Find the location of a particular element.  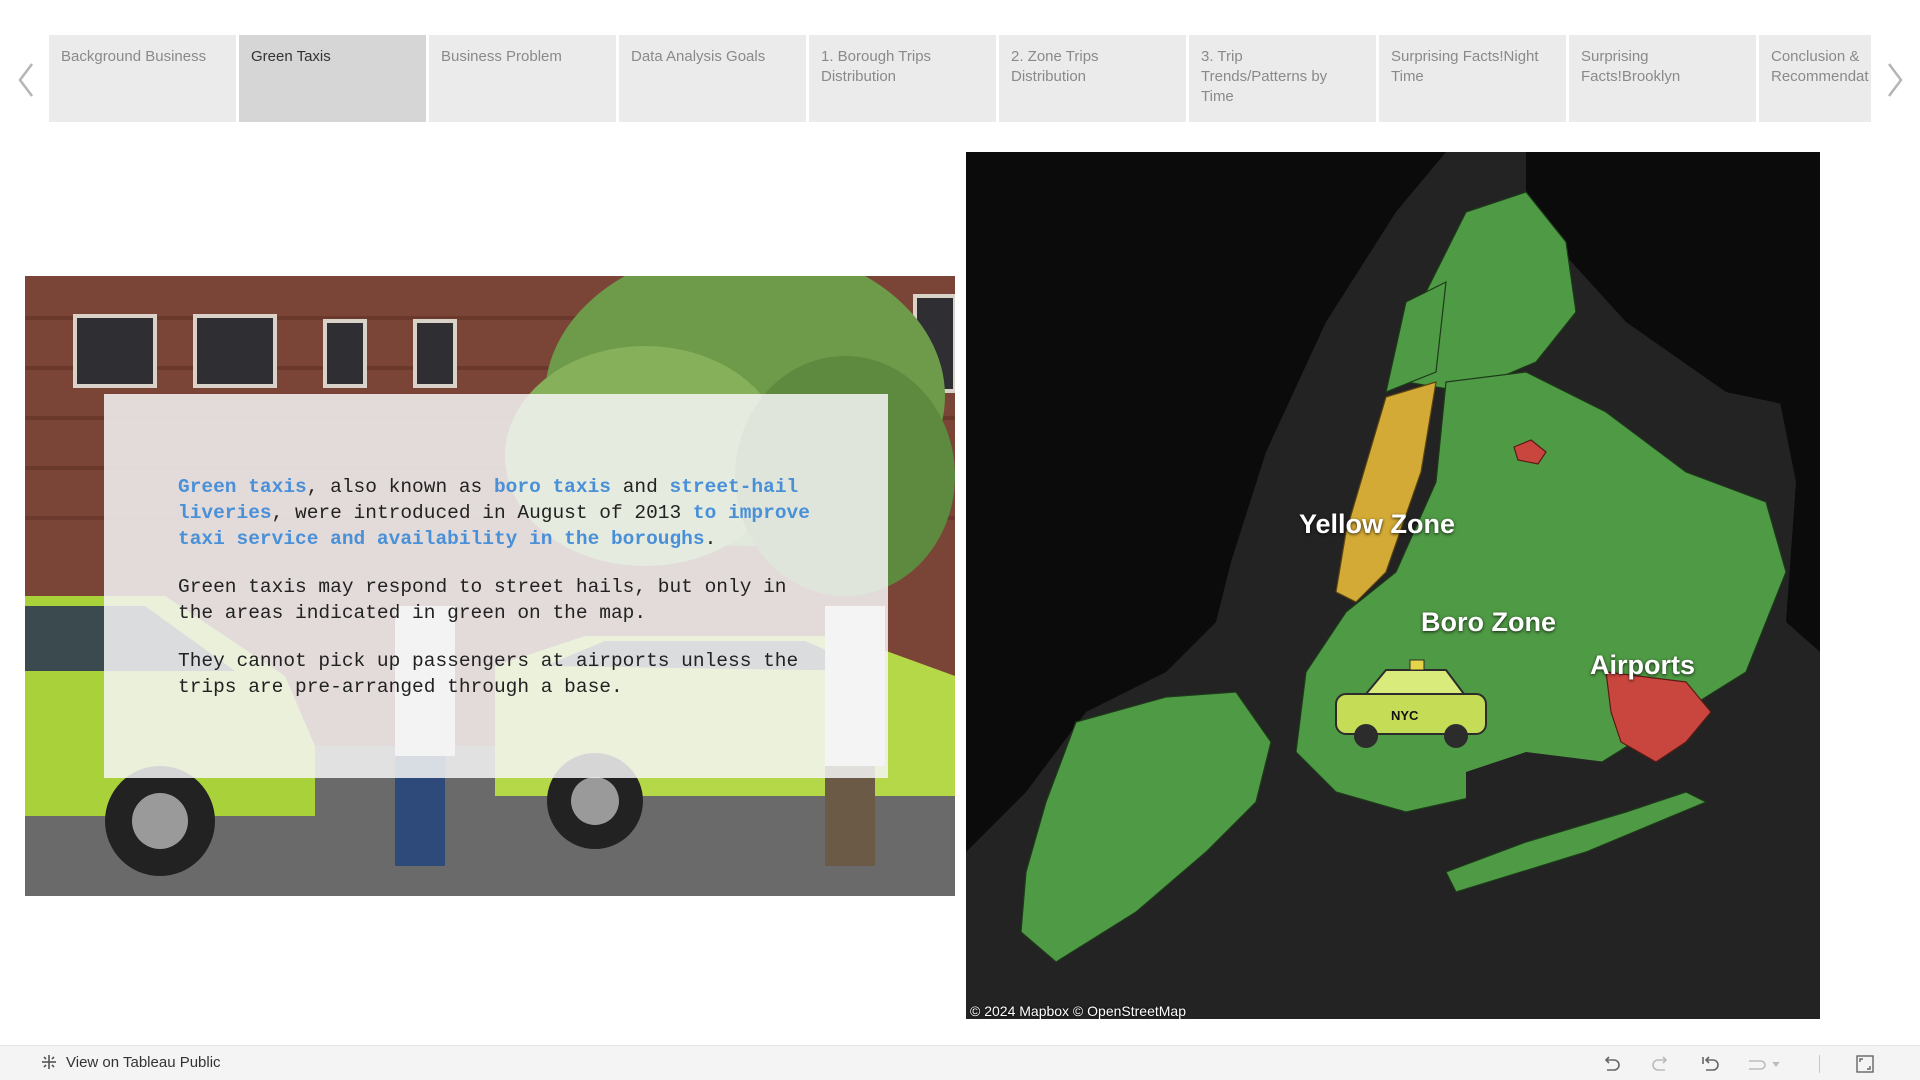

revert-button is located at coordinates (1710, 1064).